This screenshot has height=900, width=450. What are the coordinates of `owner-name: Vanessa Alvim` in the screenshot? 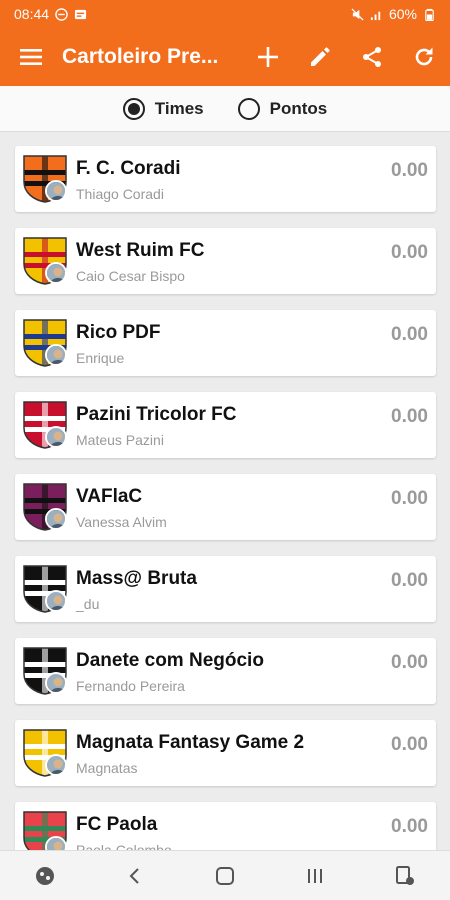 It's located at (121, 522).